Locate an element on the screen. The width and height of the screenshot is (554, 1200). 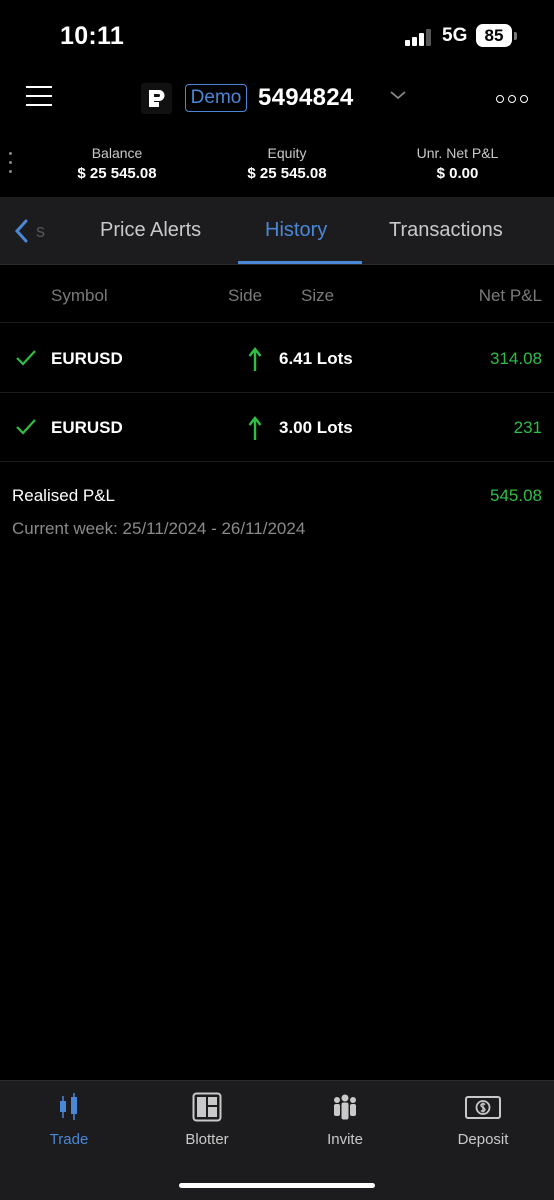
column-side: Side is located at coordinates (245, 295).